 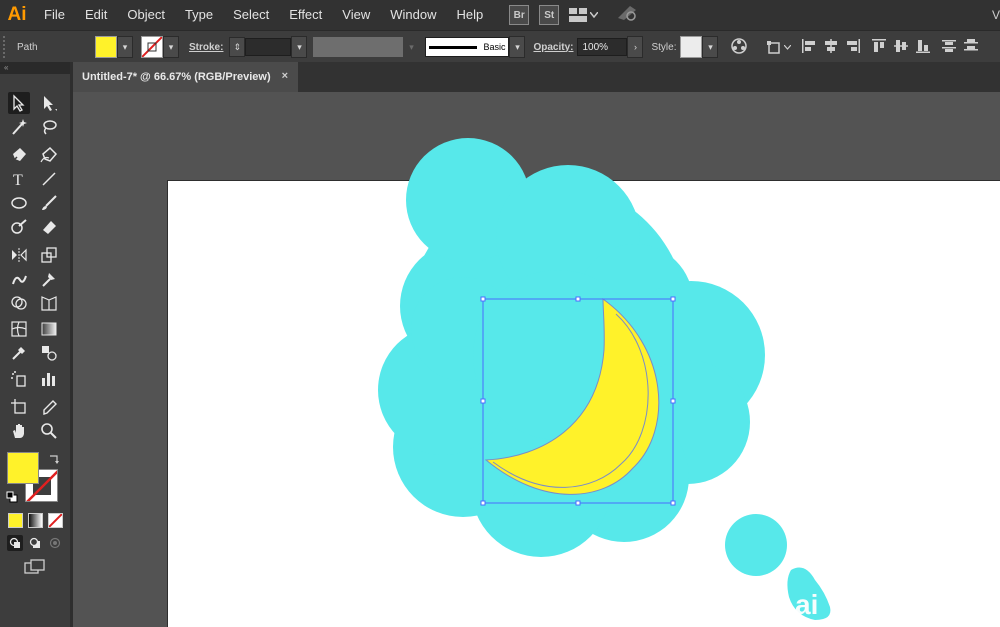 I want to click on align-left-icon, so click(x=809, y=47).